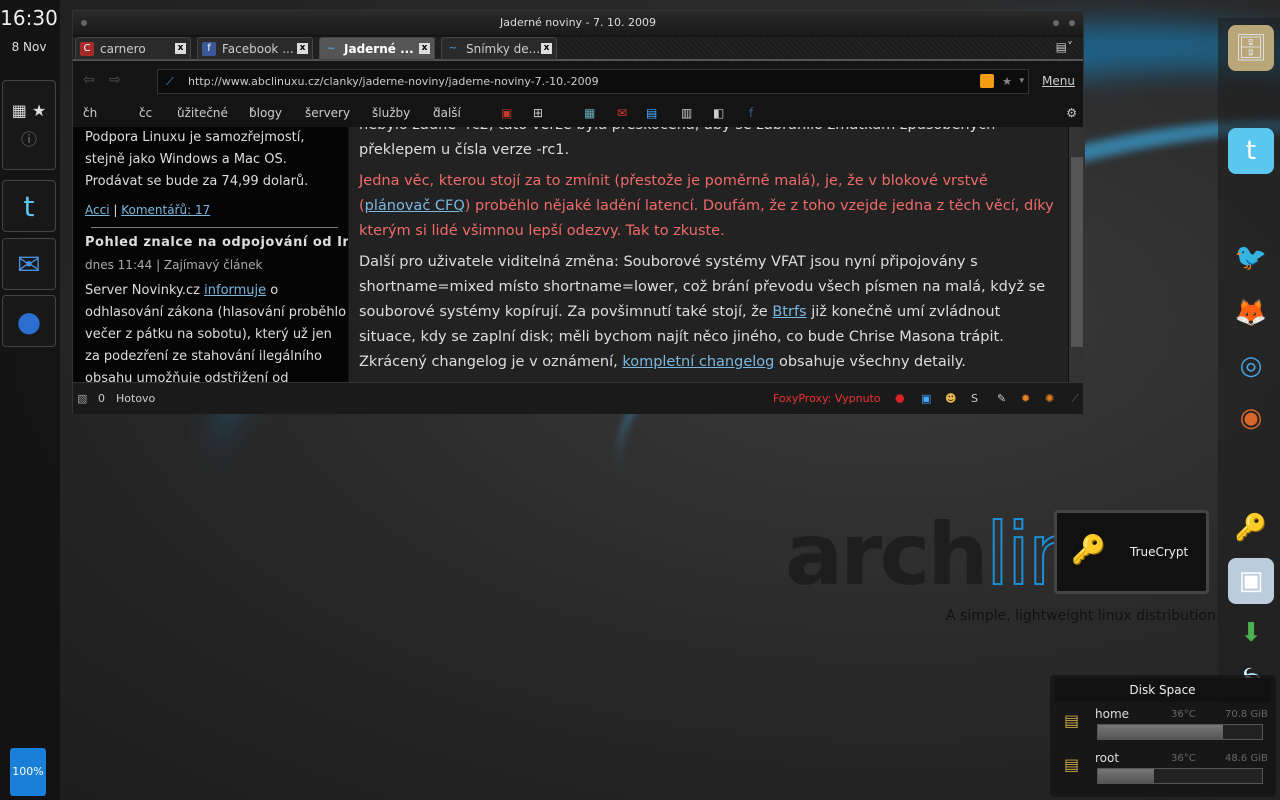 The image size is (1280, 800). I want to click on tab-facebook: f Facebook ... x, so click(255, 48).